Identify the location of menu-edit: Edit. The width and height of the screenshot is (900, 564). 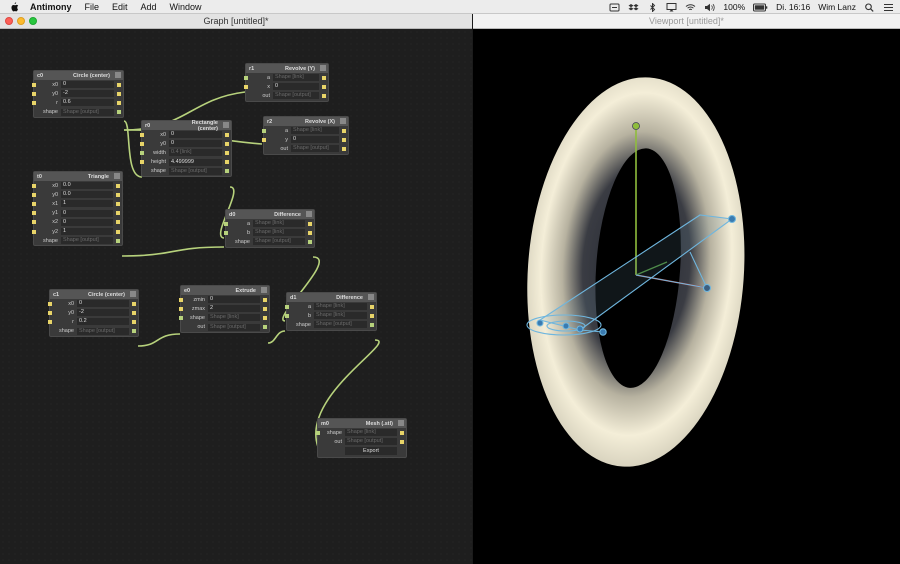
(120, 7).